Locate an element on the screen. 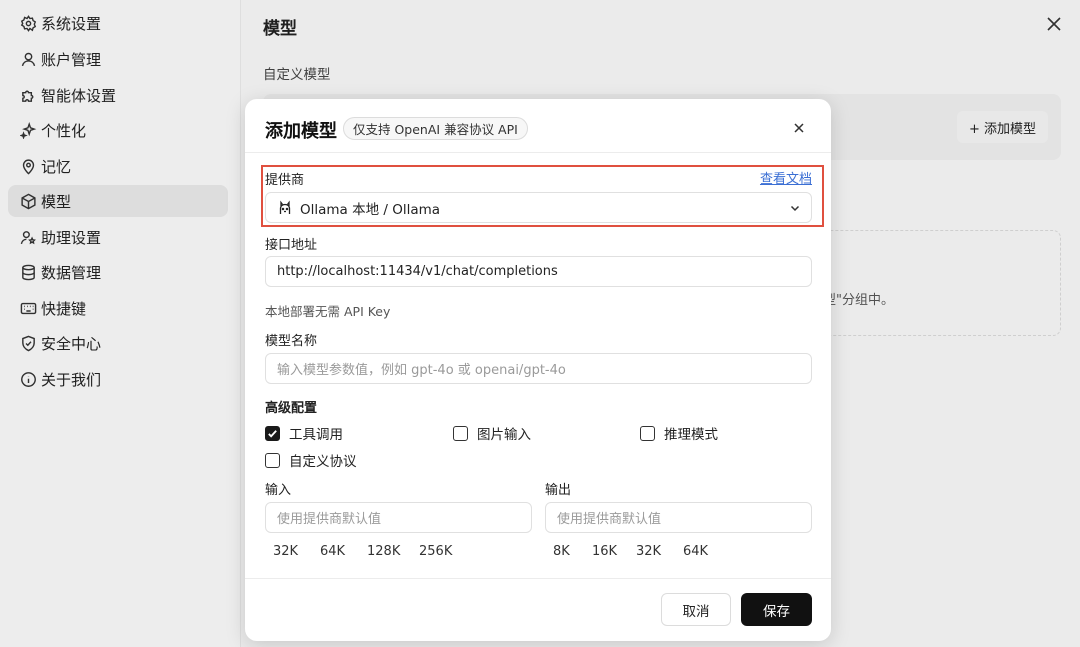  input-preset-chip: 64K is located at coordinates (332, 551).